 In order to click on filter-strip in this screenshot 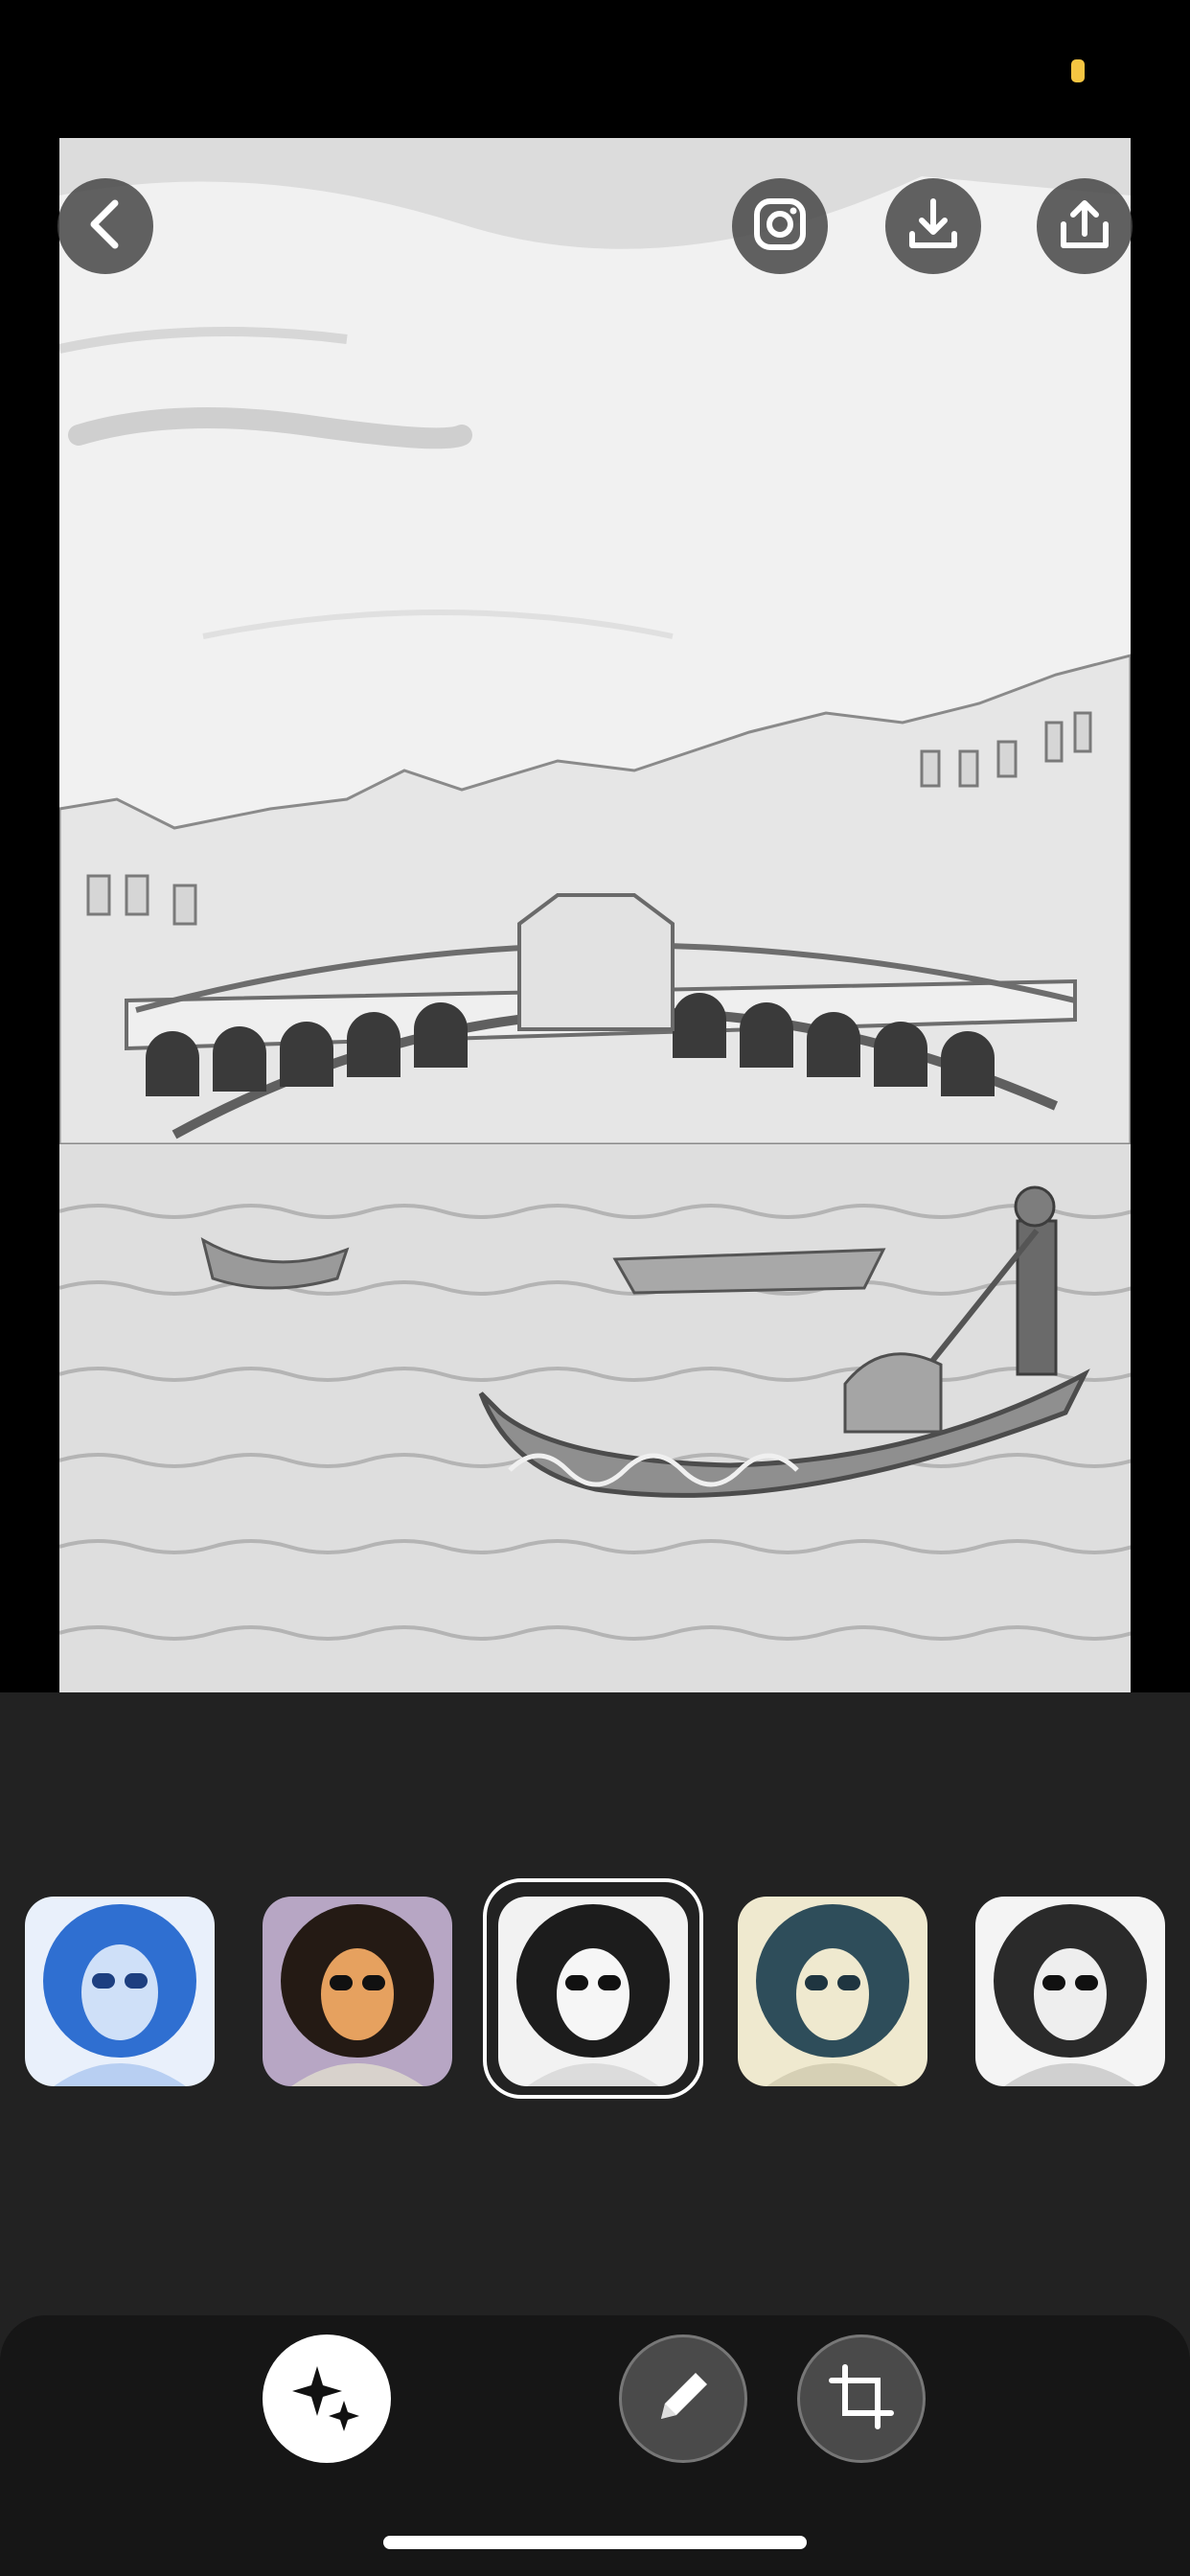, I will do `click(595, 1989)`.